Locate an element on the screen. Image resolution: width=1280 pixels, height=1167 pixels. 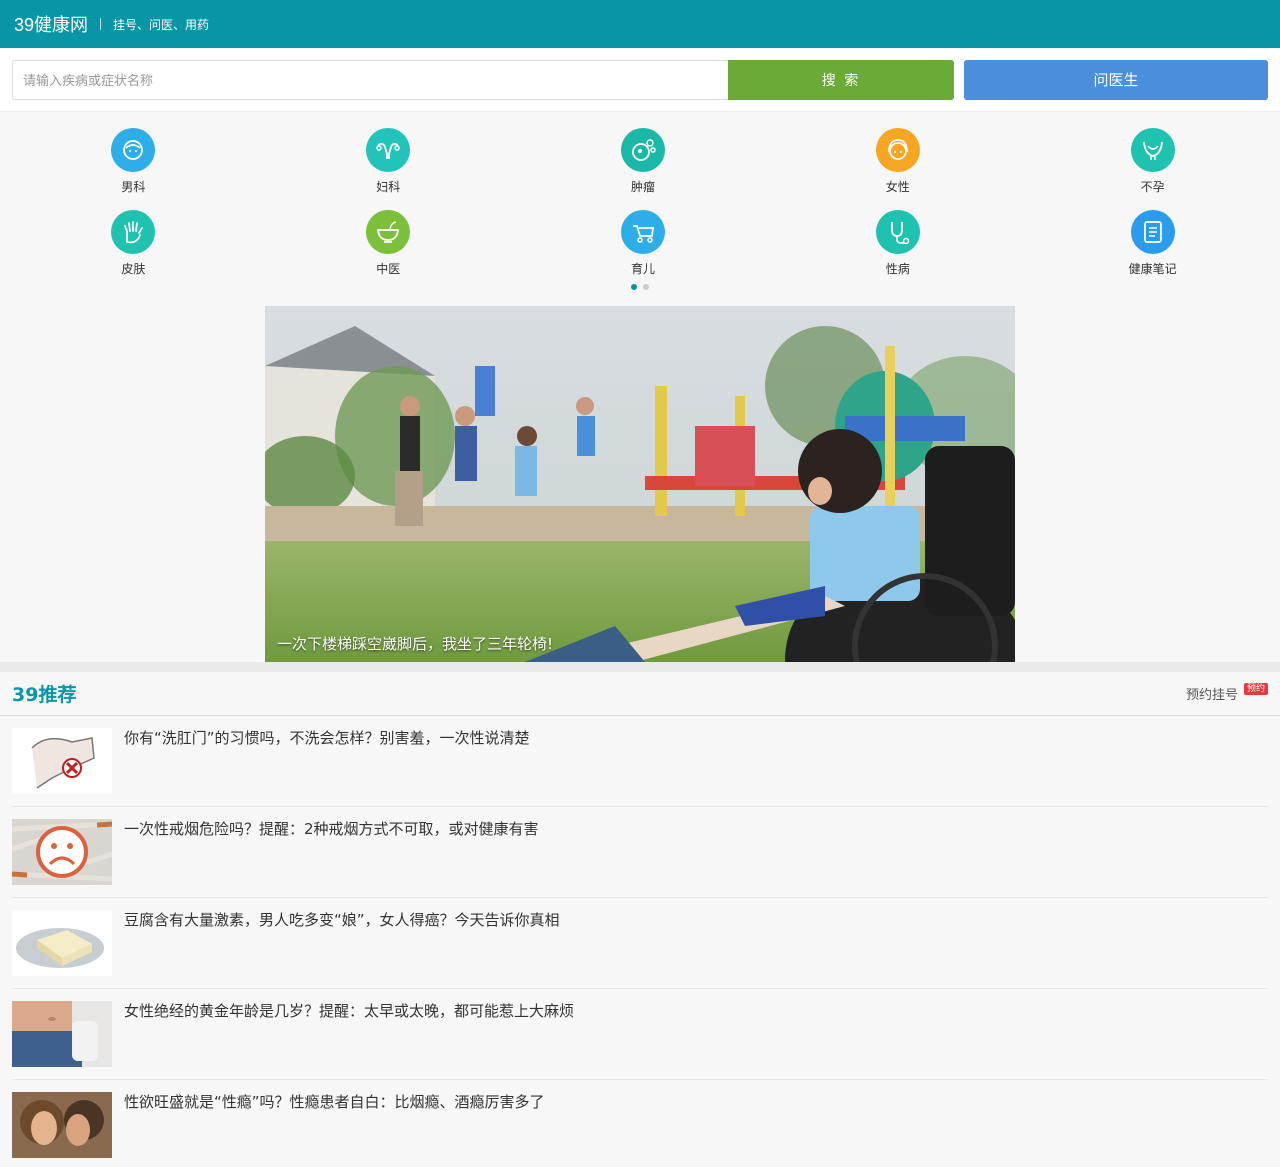
category-item-2: 肿瘤 is located at coordinates (643, 164).